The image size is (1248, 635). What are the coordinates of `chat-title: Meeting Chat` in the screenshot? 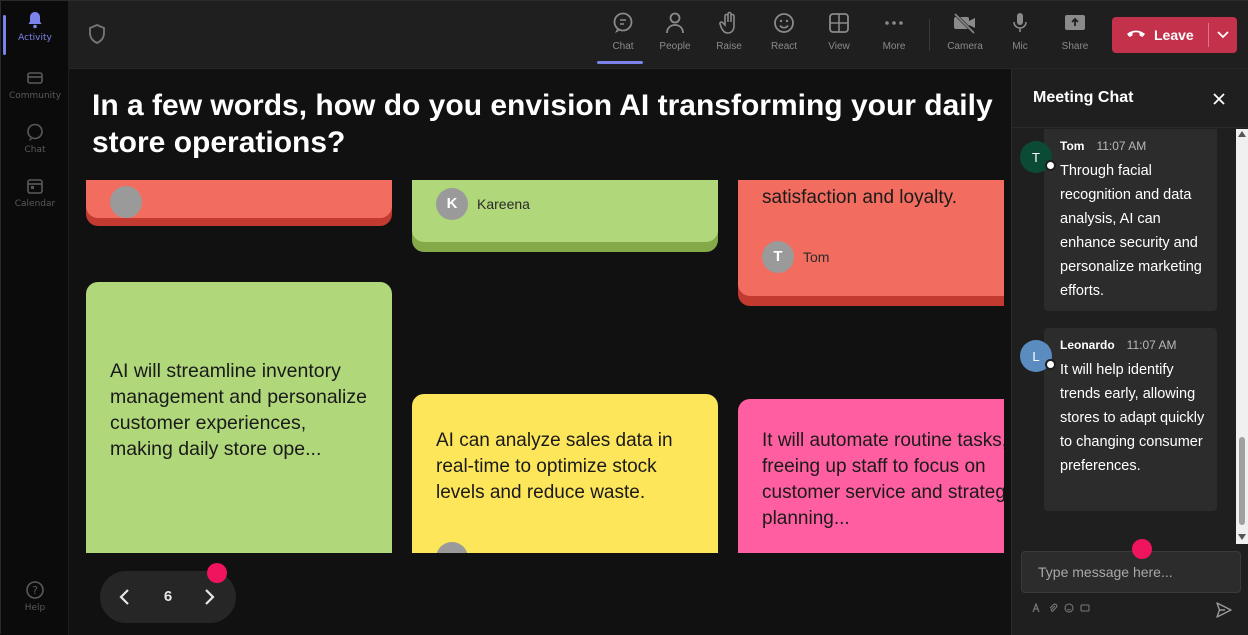 It's located at (1083, 97).